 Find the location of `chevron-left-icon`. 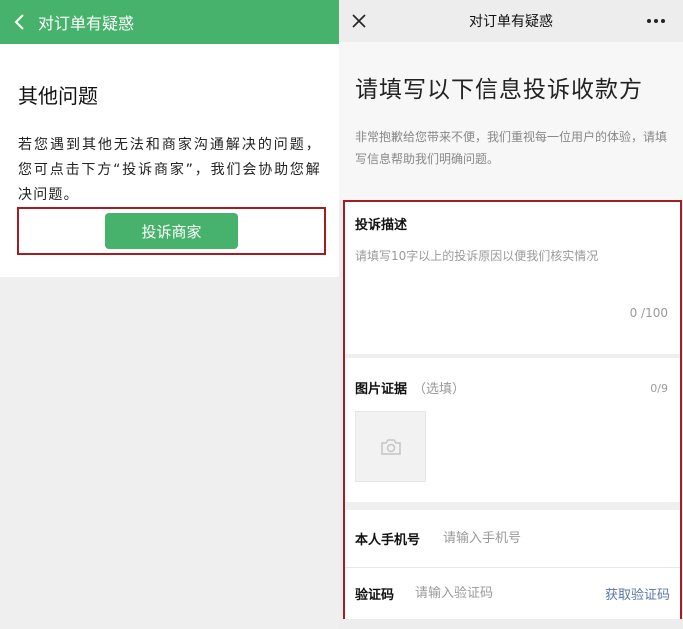

chevron-left-icon is located at coordinates (20, 22).